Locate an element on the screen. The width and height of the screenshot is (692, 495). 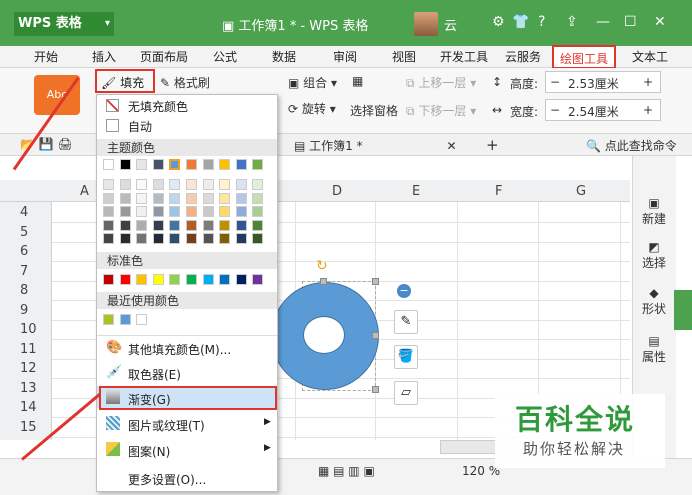
avatar is located at coordinates (426, 24).